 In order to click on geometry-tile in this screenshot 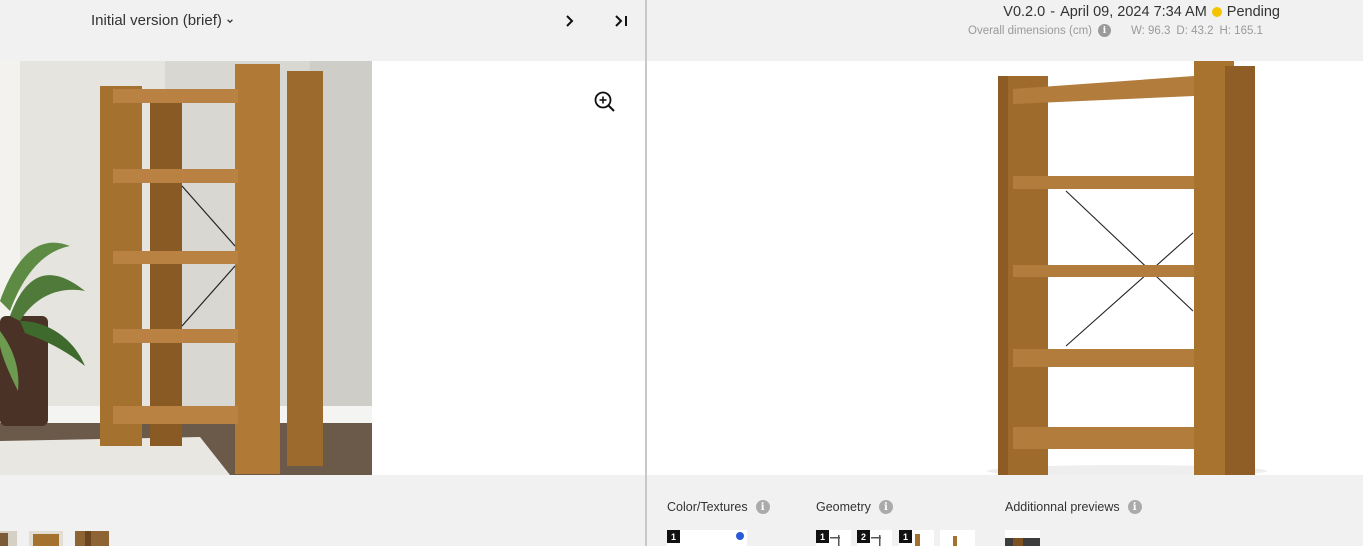, I will do `click(957, 538)`.